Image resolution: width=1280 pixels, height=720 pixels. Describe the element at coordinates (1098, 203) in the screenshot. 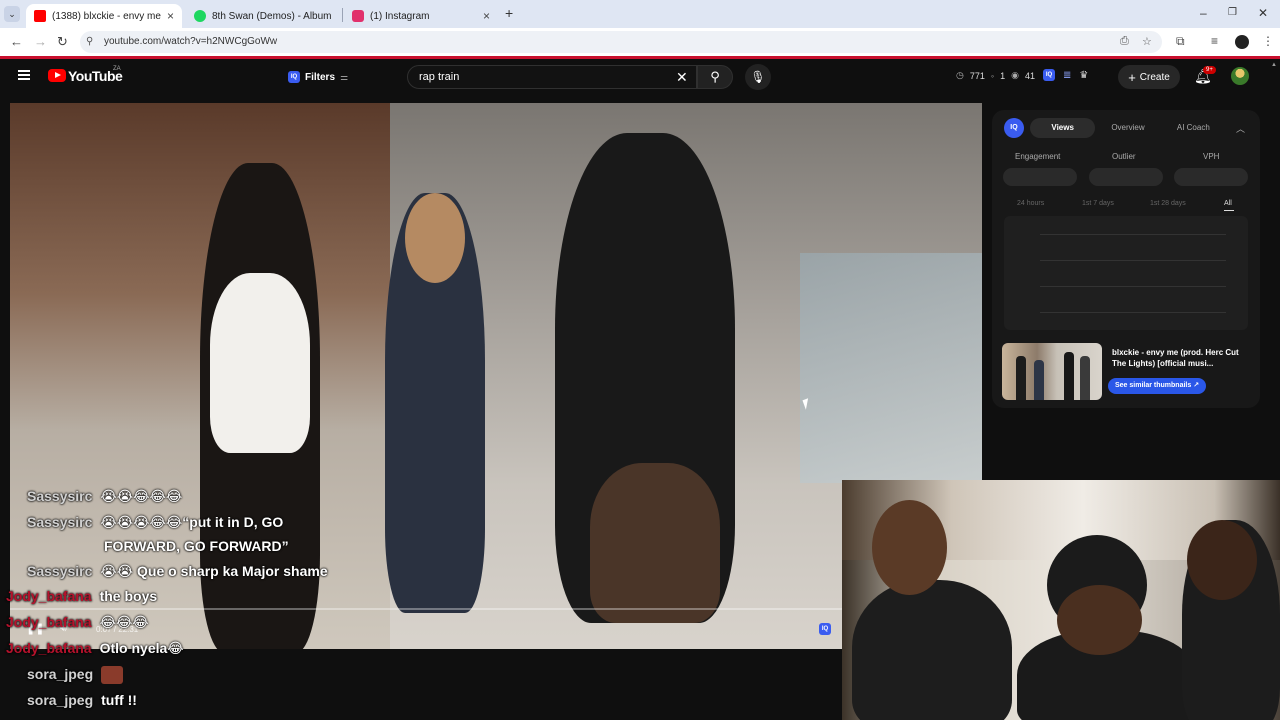

I see `range-first-7-days: 1st 7 days` at that location.